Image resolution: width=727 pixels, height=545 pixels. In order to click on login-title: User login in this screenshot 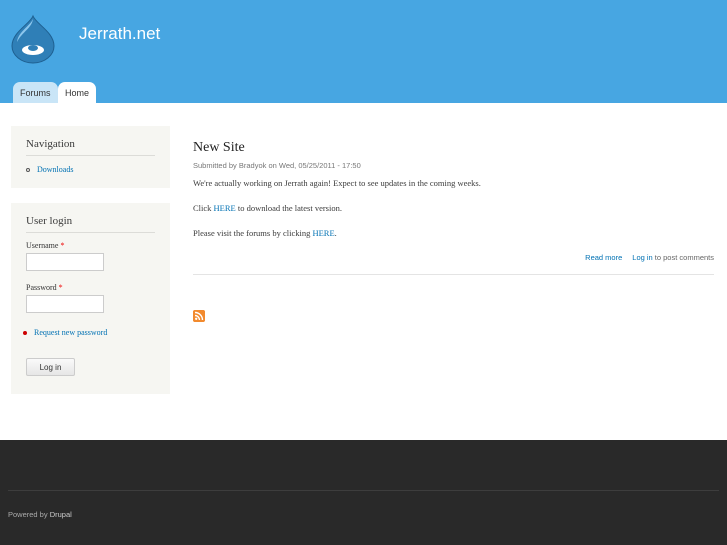, I will do `click(90, 218)`.